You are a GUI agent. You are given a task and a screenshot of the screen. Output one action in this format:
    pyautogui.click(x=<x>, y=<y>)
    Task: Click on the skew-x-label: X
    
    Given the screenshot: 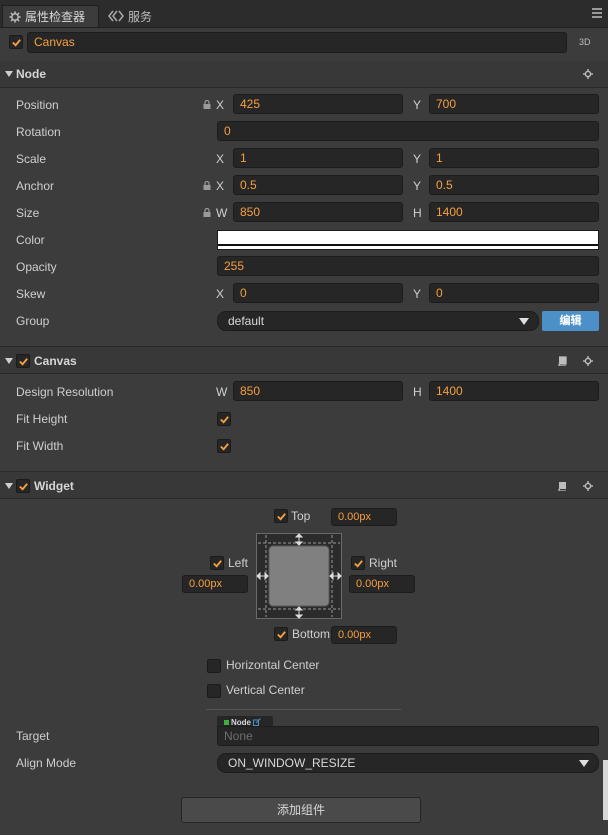 What is the action you would take?
    pyautogui.click(x=220, y=294)
    